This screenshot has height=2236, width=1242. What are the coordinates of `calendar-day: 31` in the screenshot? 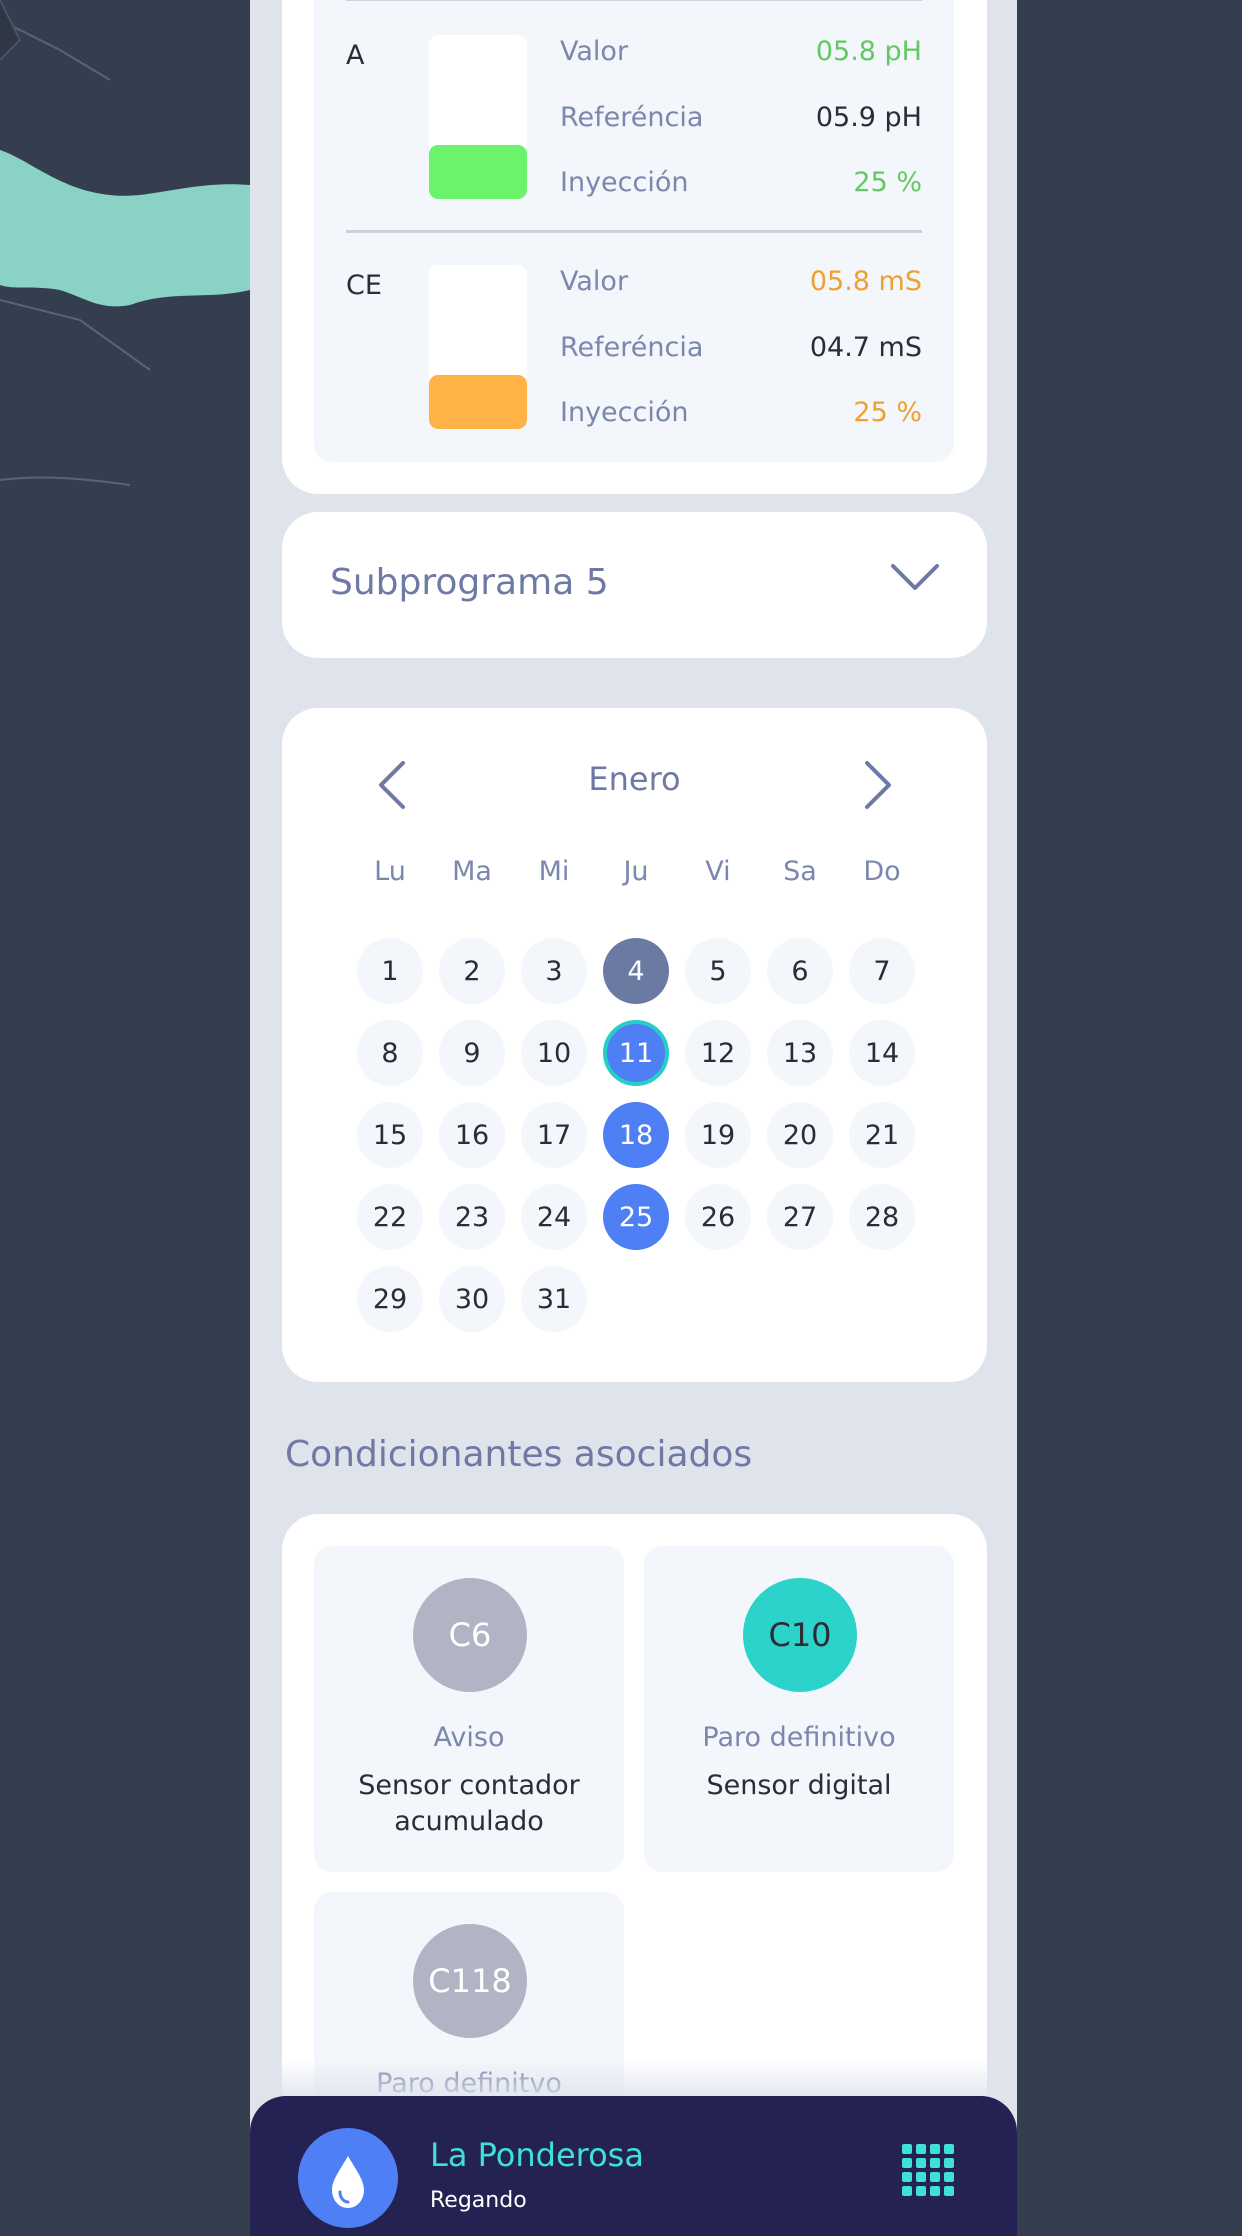 It's located at (554, 1299).